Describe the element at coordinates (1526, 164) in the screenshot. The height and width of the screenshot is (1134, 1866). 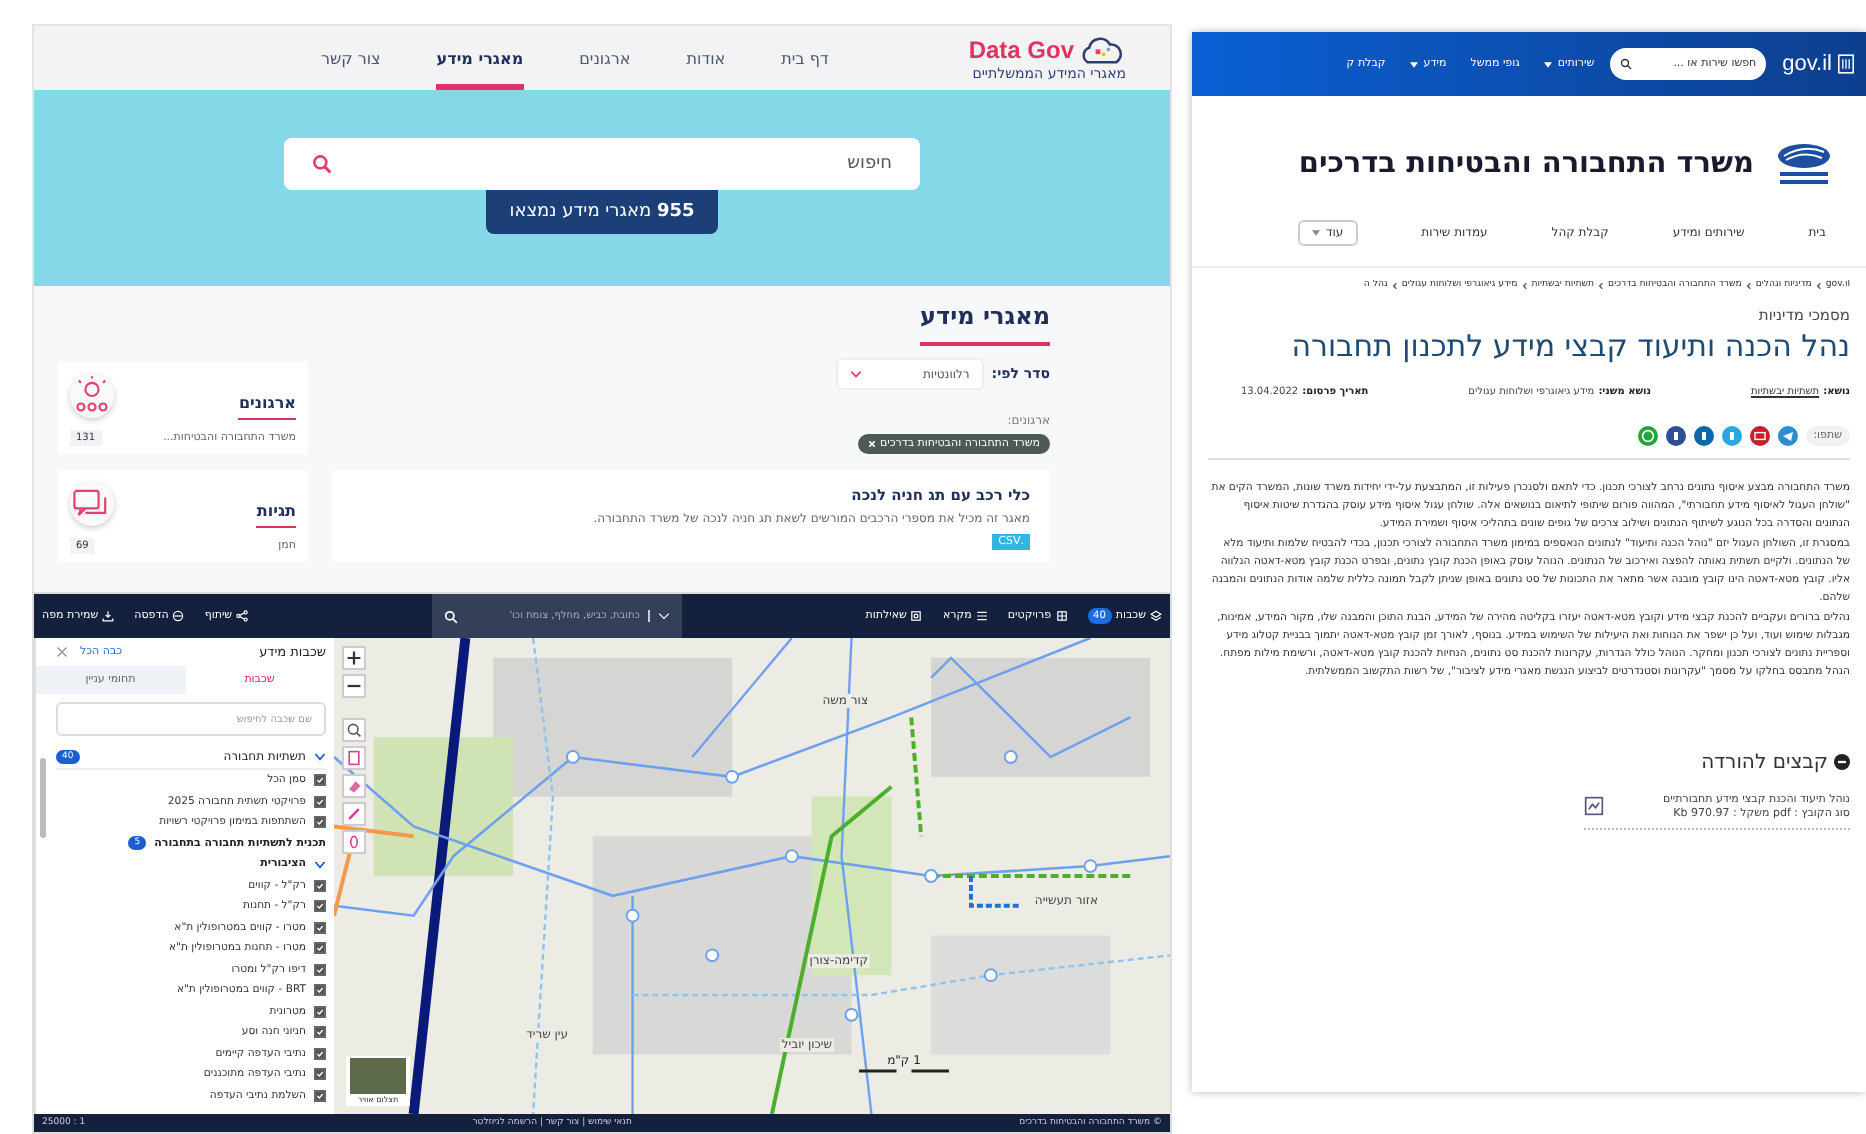
I see `ministry-name: משרד התחבורה והבטיחות בדרכים` at that location.